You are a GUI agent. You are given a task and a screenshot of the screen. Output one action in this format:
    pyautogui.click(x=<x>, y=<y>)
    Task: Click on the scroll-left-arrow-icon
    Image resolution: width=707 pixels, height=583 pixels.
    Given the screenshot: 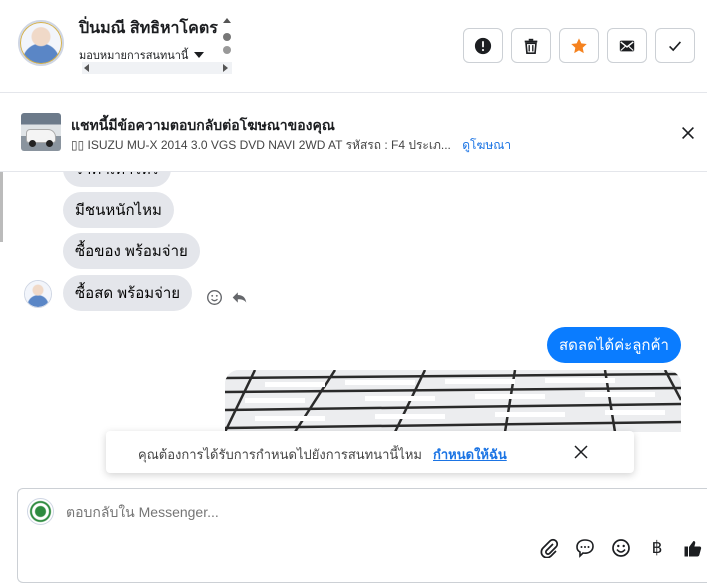 What is the action you would take?
    pyautogui.click(x=86, y=68)
    